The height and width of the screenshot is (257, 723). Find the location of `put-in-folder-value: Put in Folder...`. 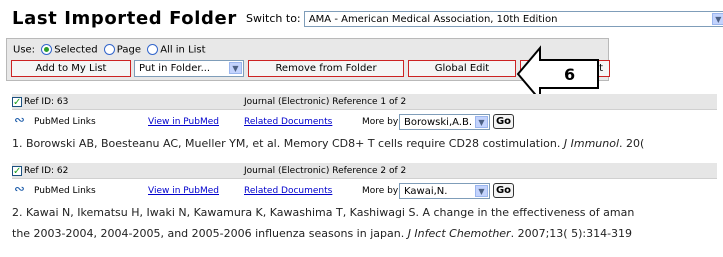

put-in-folder-value: Put in Folder... is located at coordinates (175, 68).